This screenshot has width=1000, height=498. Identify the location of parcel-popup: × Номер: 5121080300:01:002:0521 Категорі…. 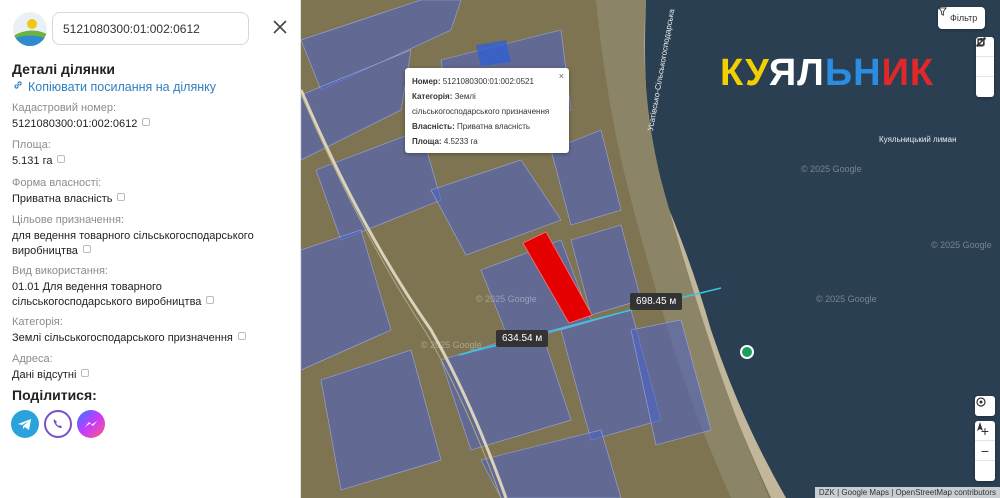
(487, 110).